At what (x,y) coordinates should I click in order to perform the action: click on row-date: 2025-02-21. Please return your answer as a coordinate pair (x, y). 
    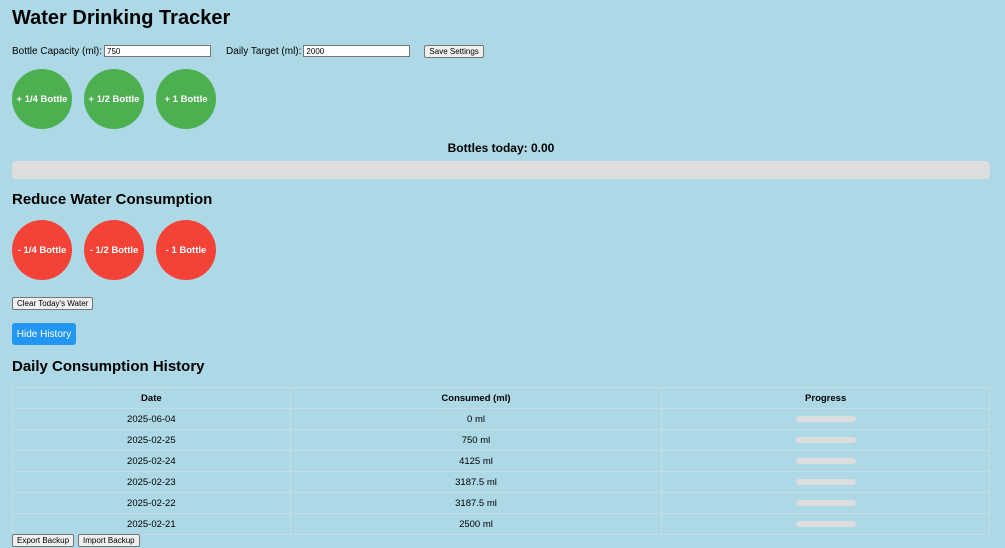
    Looking at the image, I should click on (151, 524).